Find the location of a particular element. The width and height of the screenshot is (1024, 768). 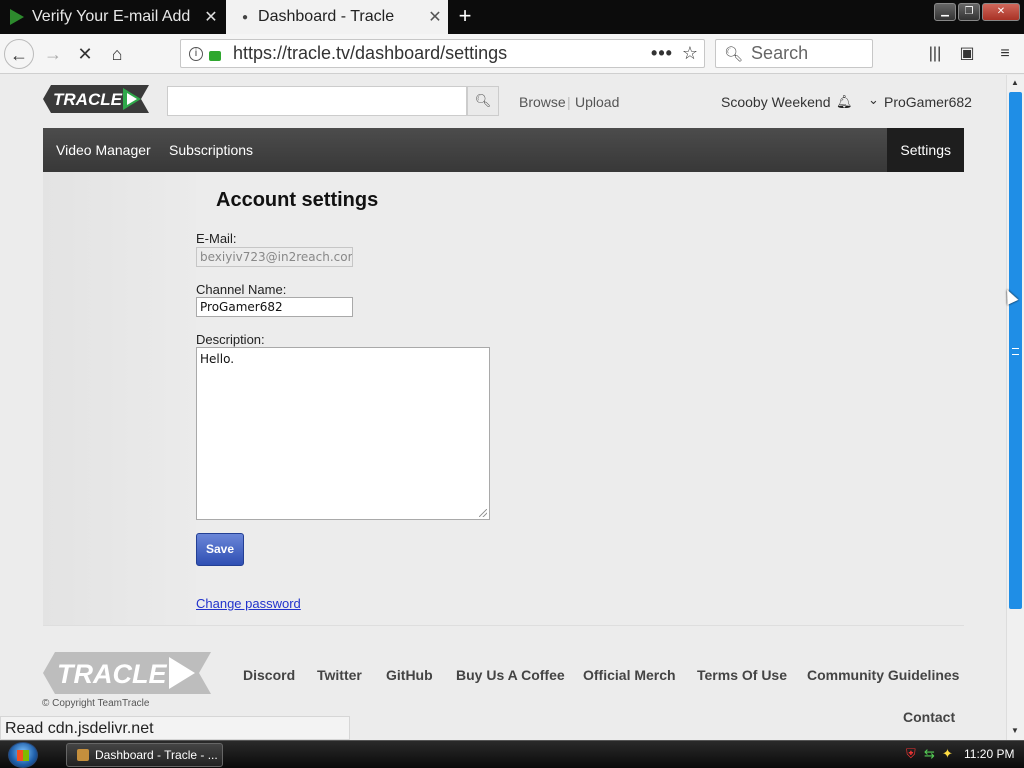

url-text: https://tracle.tv/dashboard/settings is located at coordinates (440, 53).